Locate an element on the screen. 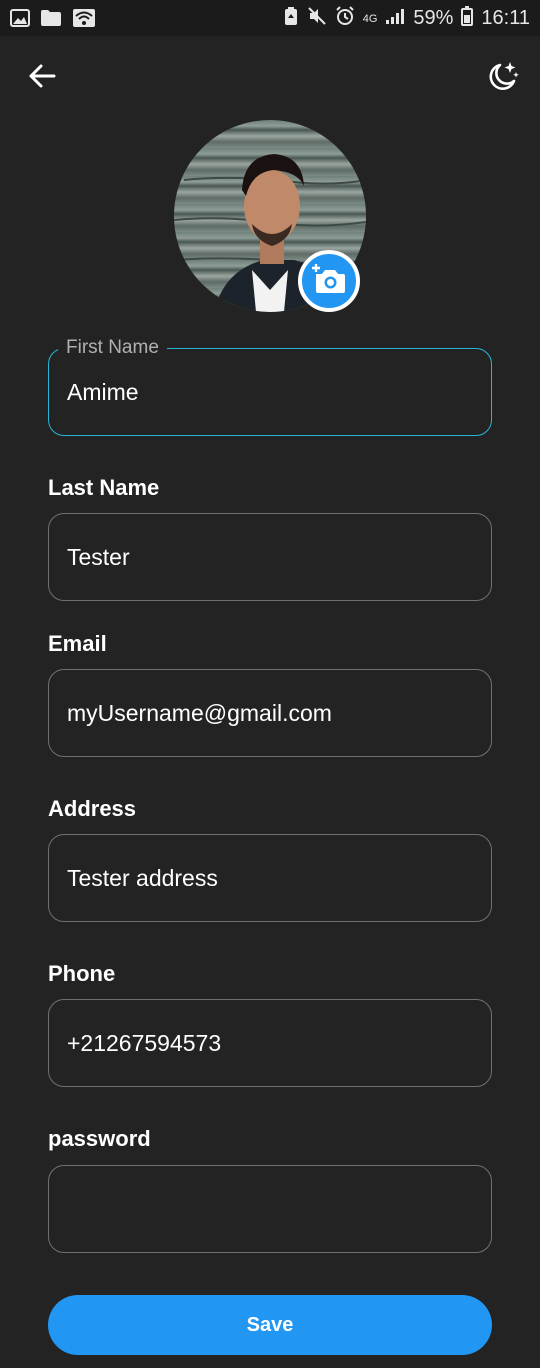  theme-toggle-button is located at coordinates (502, 78).